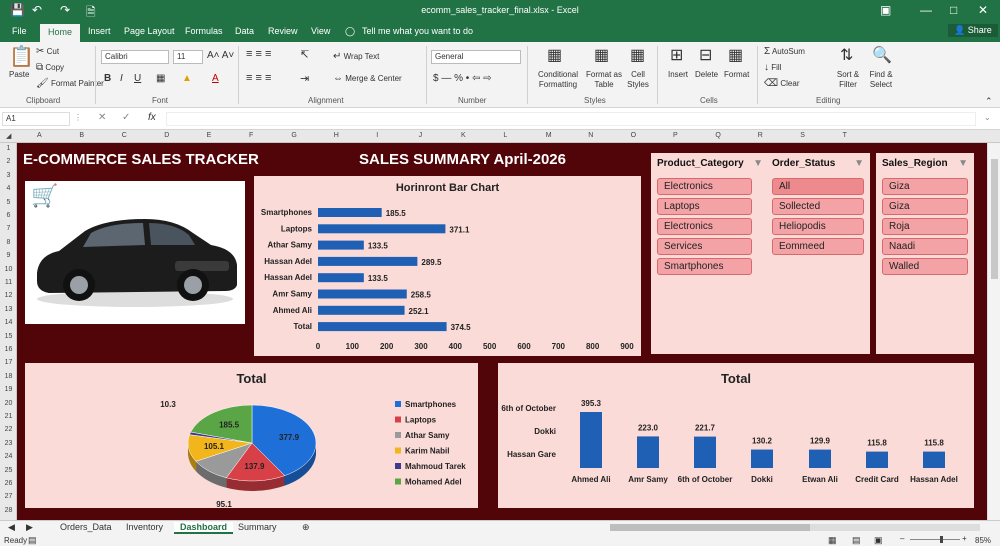 Image resolution: width=1000 pixels, height=546 pixels. Describe the element at coordinates (802, 135) in the screenshot. I see `column-header: S` at that location.